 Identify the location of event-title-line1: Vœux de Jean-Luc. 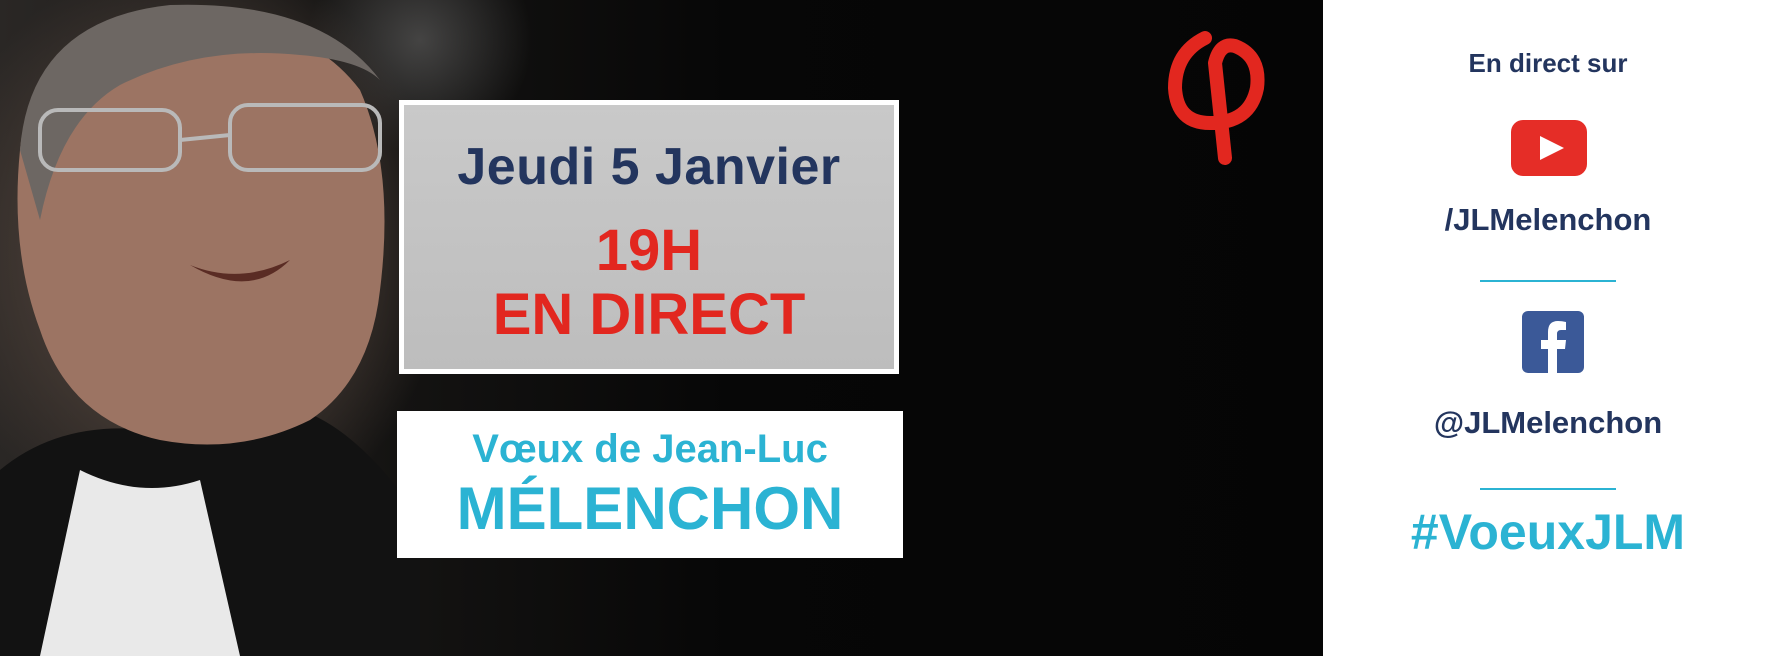
(650, 449).